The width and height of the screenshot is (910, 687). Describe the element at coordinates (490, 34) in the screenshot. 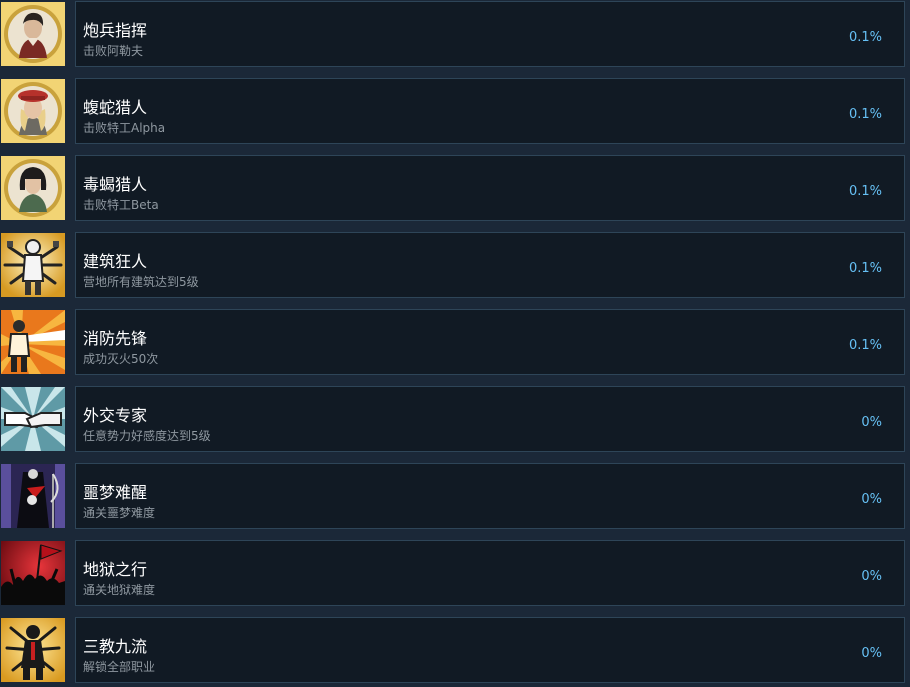

I see `achievement-panel: 炮兵指挥 击败阿勒夫 0.1%` at that location.